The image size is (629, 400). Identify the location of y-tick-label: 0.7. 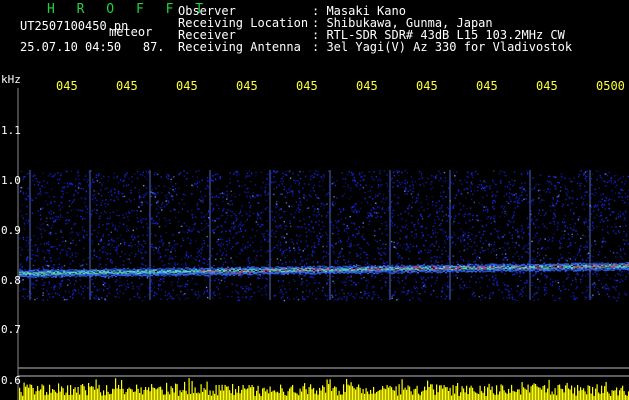
(11, 329).